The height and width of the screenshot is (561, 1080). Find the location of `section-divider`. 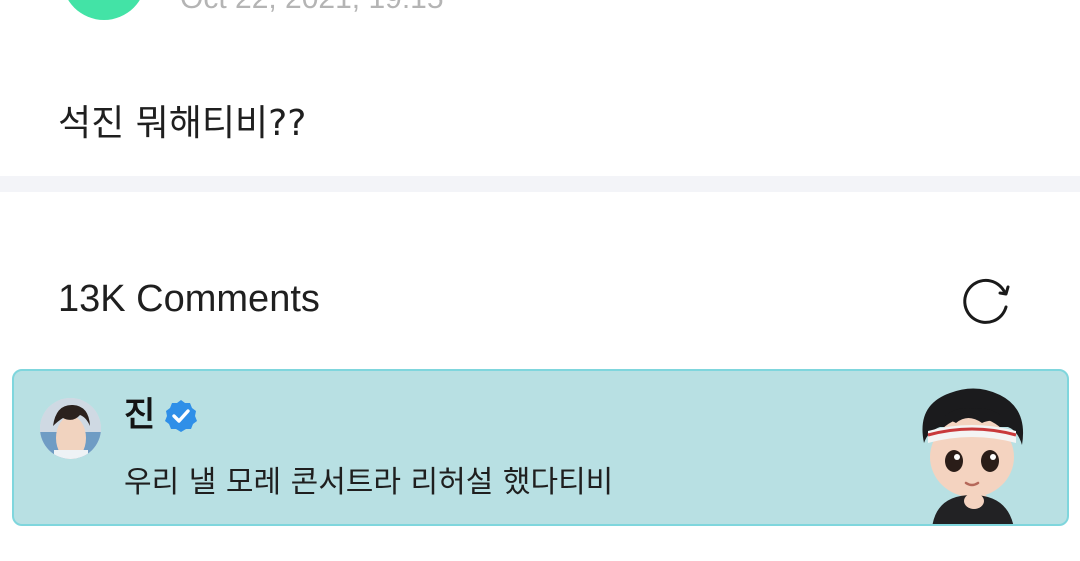

section-divider is located at coordinates (540, 184).